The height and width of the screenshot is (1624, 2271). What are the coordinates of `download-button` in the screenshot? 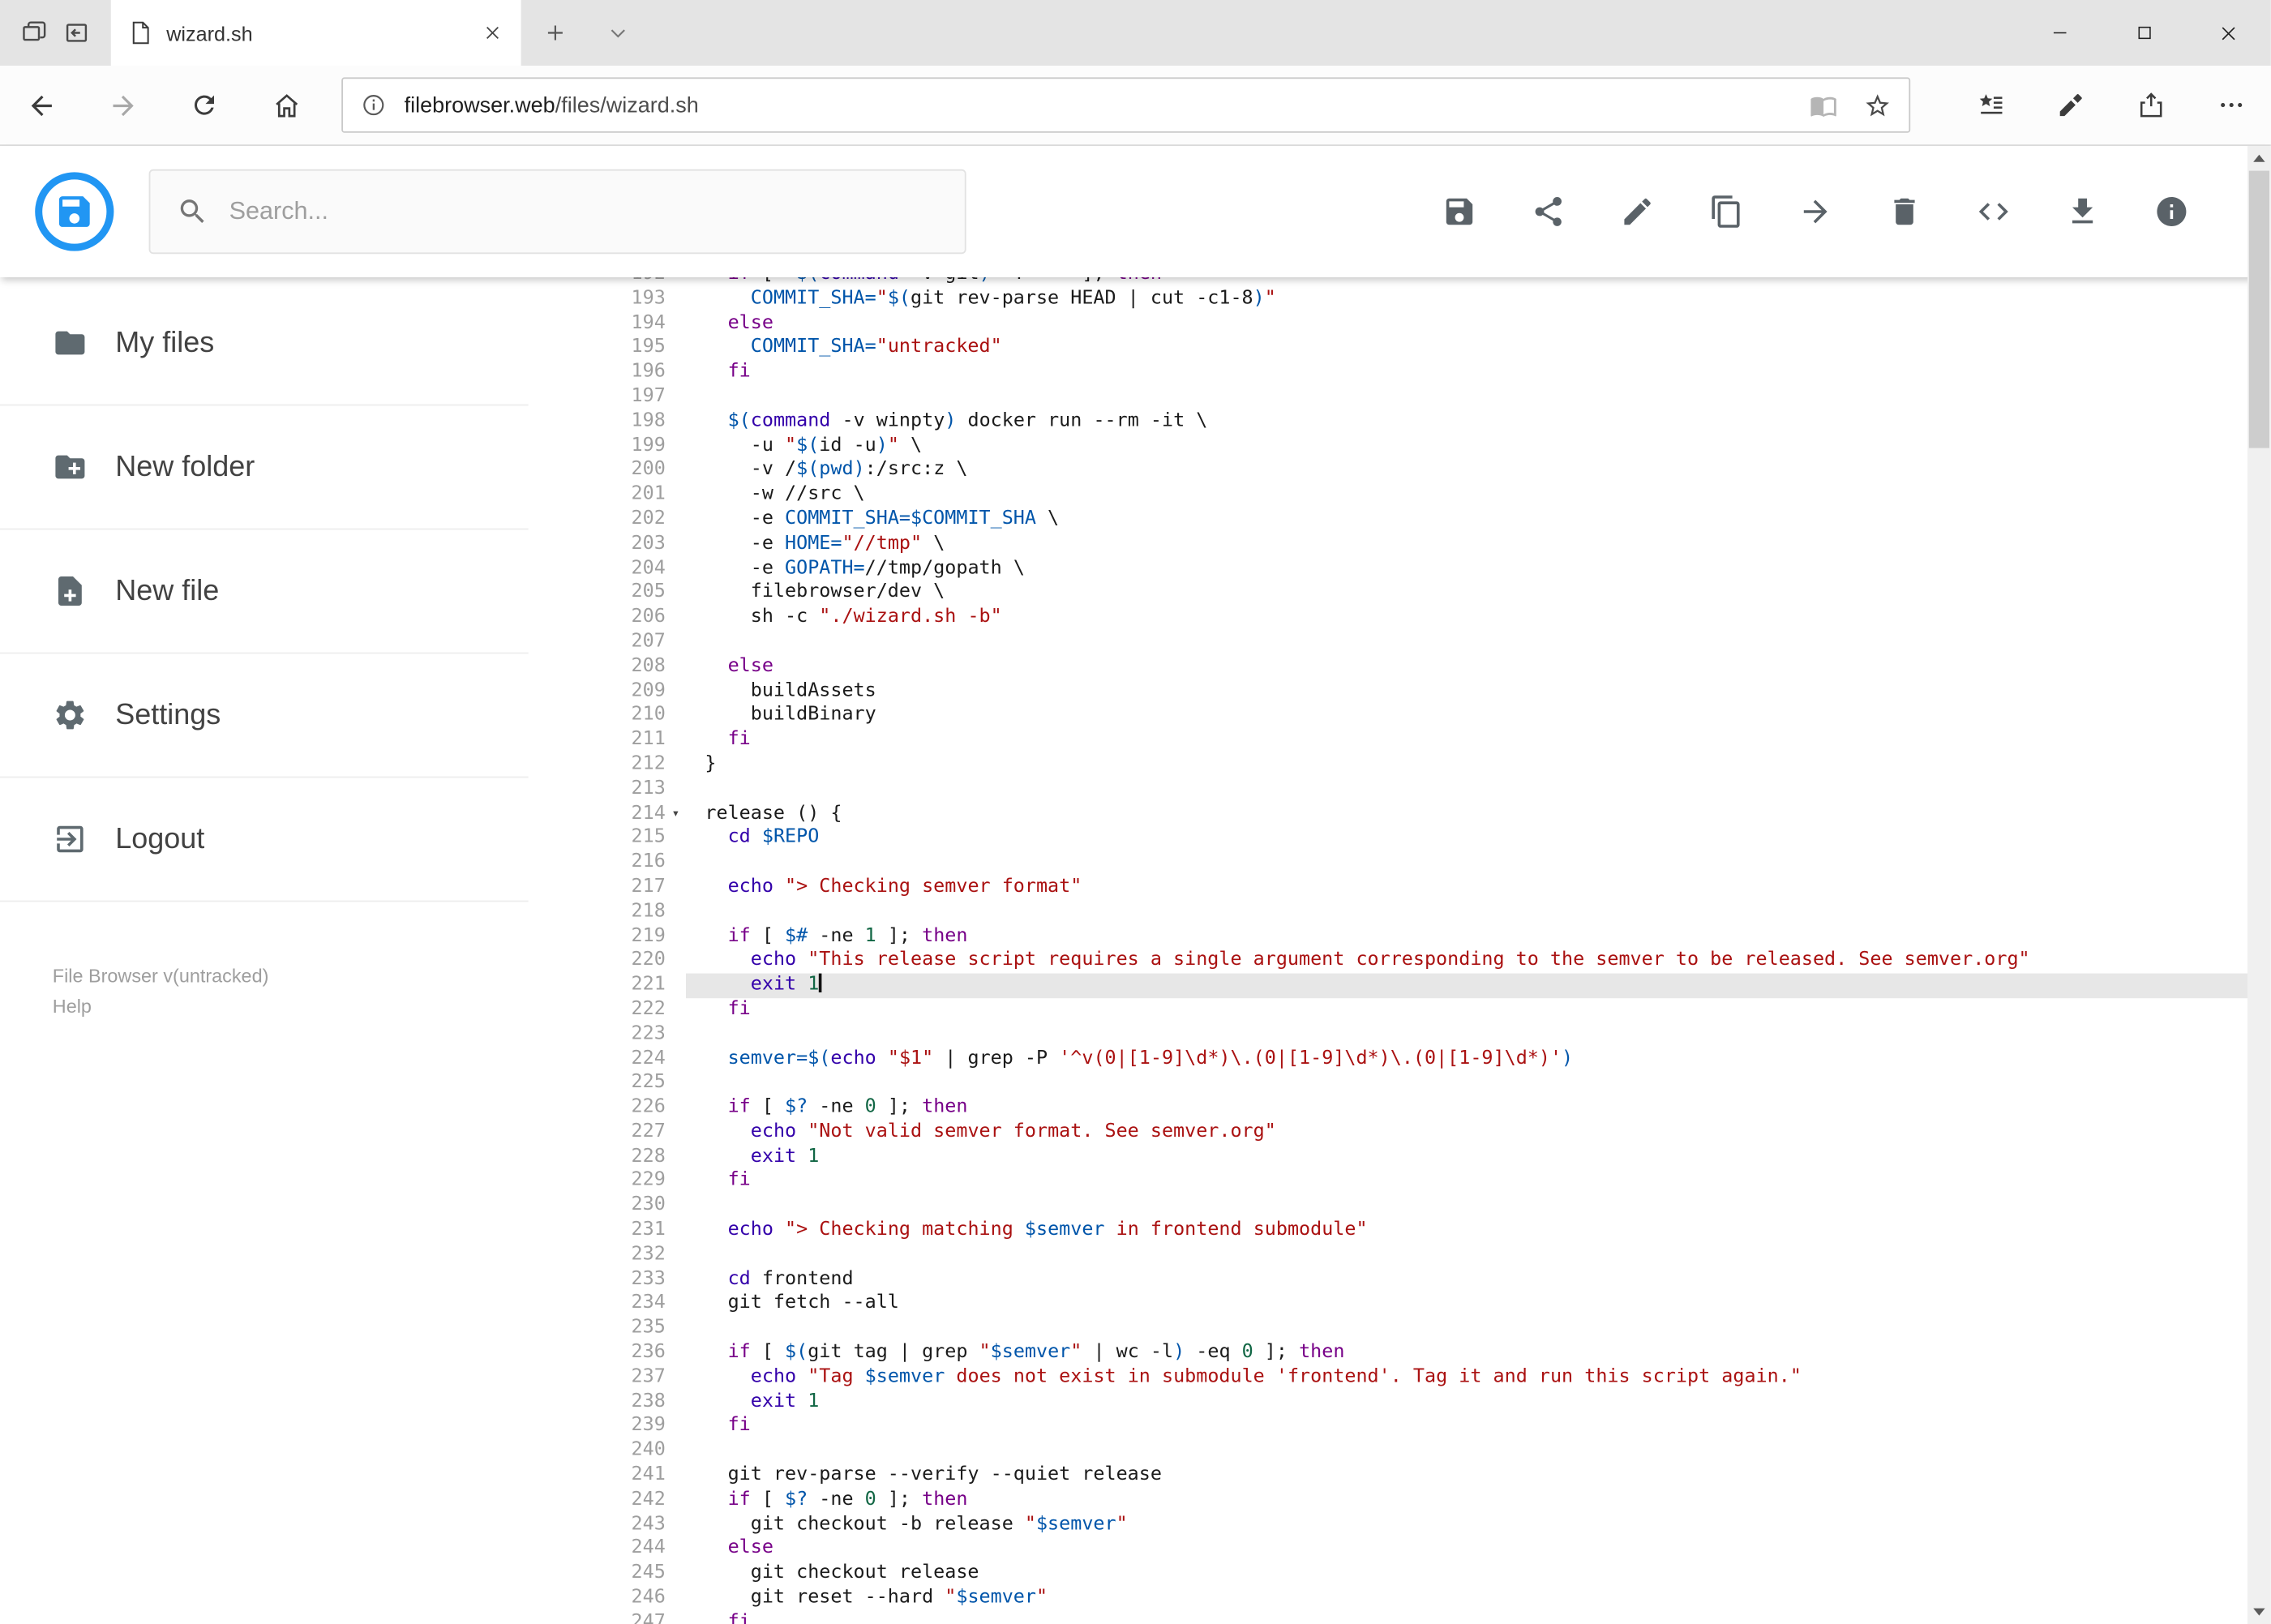 It's located at (2082, 211).